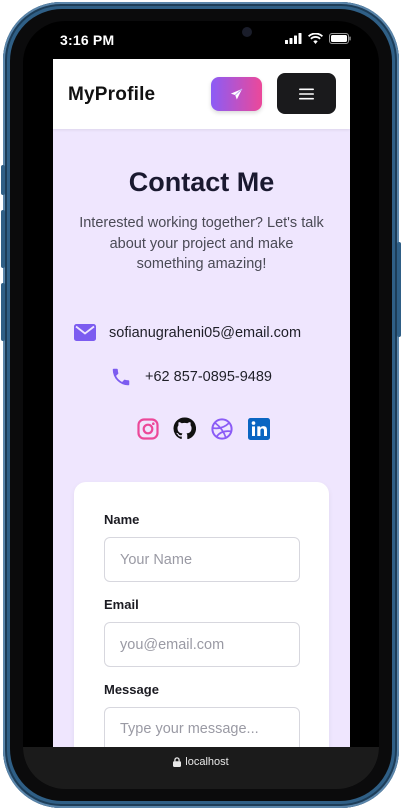 Image resolution: width=402 pixels, height=810 pixels. I want to click on linkedin-icon, so click(258, 428).